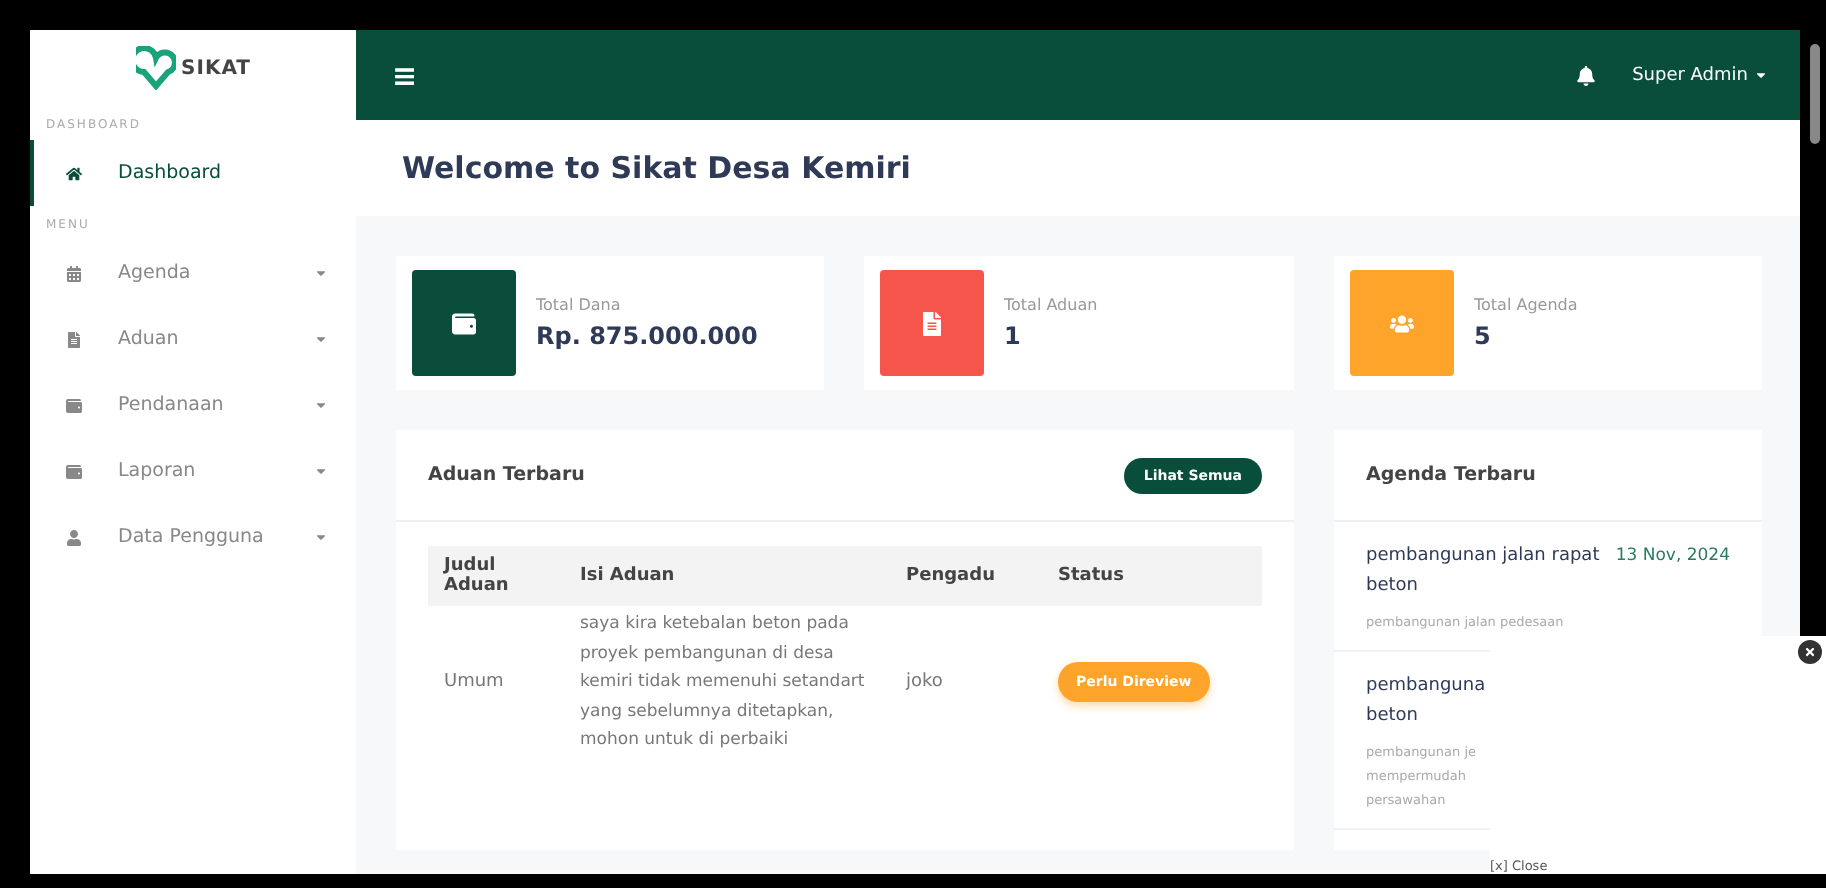 The height and width of the screenshot is (888, 1826). I want to click on sidebar-item: Aduan, so click(193, 339).